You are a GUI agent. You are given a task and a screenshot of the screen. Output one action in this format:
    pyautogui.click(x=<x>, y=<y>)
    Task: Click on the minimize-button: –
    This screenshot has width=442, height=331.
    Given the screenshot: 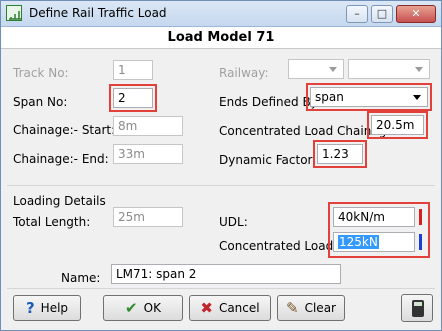 What is the action you would take?
    pyautogui.click(x=357, y=14)
    